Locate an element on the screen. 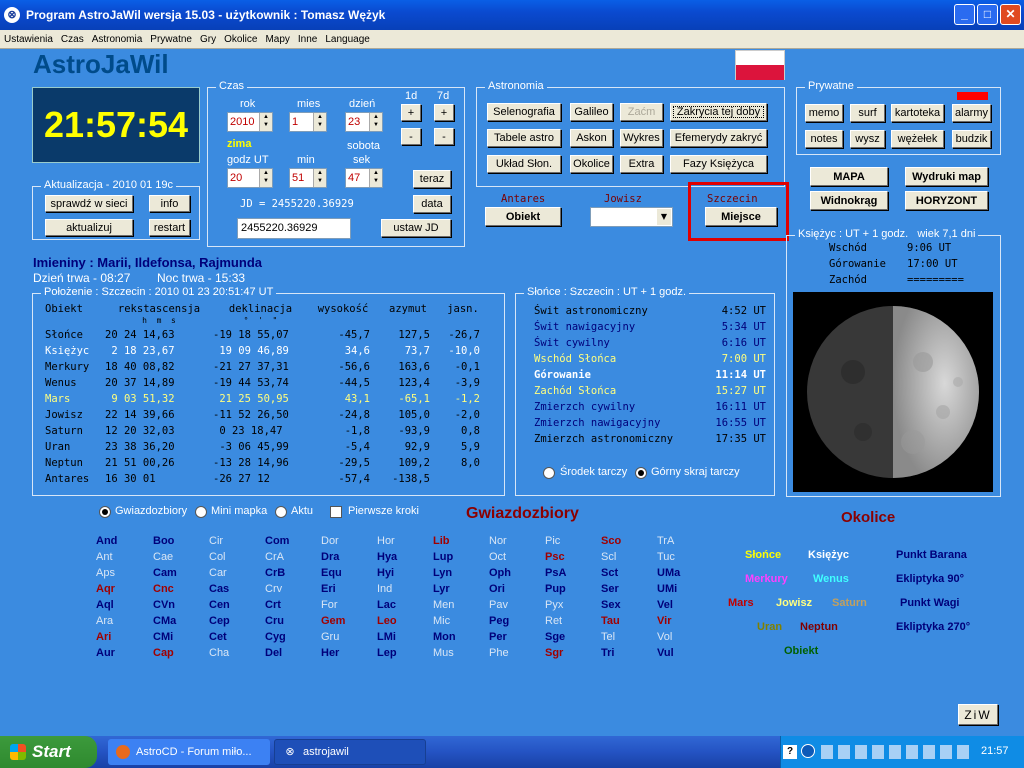 The width and height of the screenshot is (1024, 768). menu-okolice: Okolice is located at coordinates (240, 39).